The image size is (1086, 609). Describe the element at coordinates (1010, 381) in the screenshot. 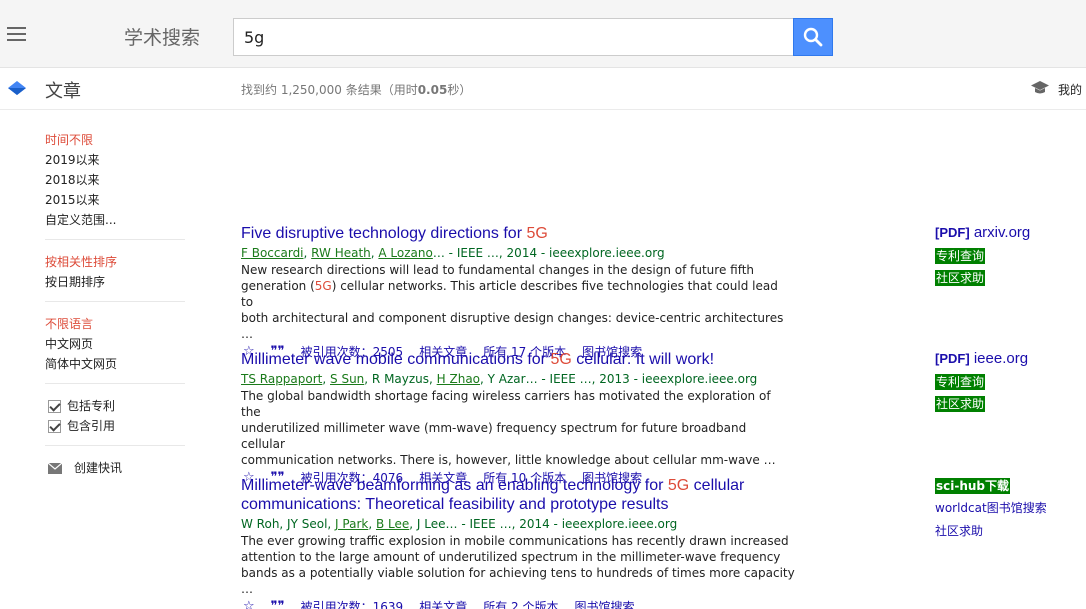

I see `result-side-links: [PDF] ieee.org 专利查询 社区求助` at that location.